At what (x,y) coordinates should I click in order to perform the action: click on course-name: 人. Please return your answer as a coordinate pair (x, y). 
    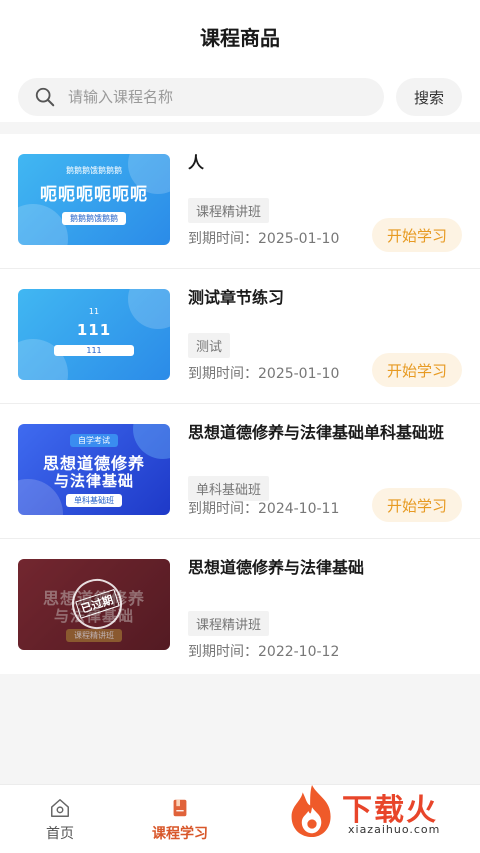
    Looking at the image, I should click on (196, 162).